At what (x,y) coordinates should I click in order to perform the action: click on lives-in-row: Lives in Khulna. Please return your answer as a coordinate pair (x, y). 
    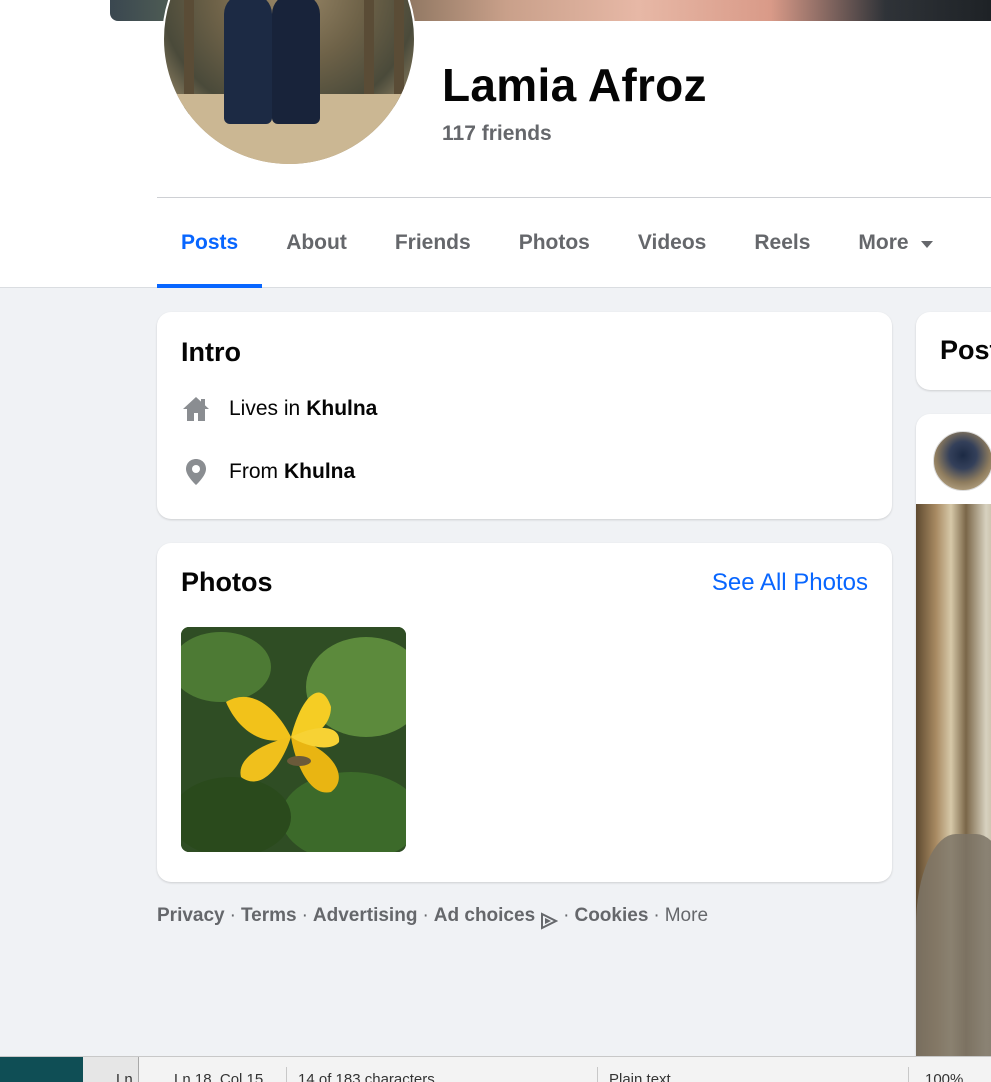
    Looking at the image, I should click on (279, 409).